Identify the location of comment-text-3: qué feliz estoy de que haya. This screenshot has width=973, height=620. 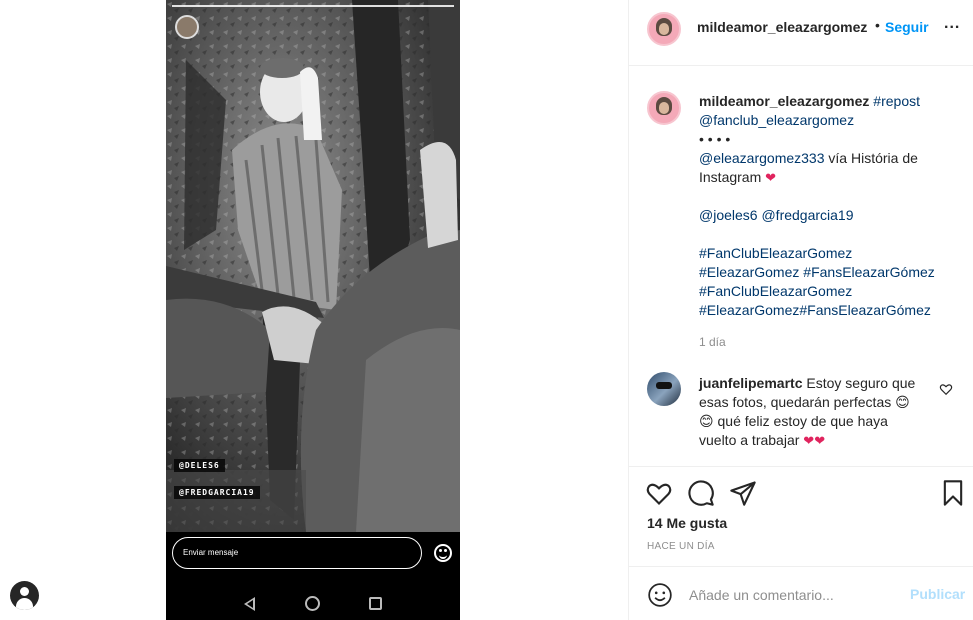
(800, 421).